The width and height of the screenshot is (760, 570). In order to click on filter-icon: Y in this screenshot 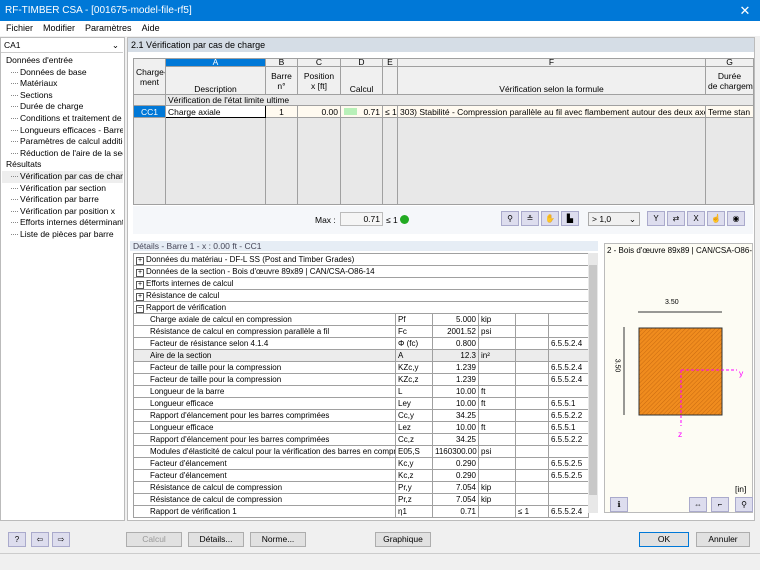, I will do `click(656, 218)`.